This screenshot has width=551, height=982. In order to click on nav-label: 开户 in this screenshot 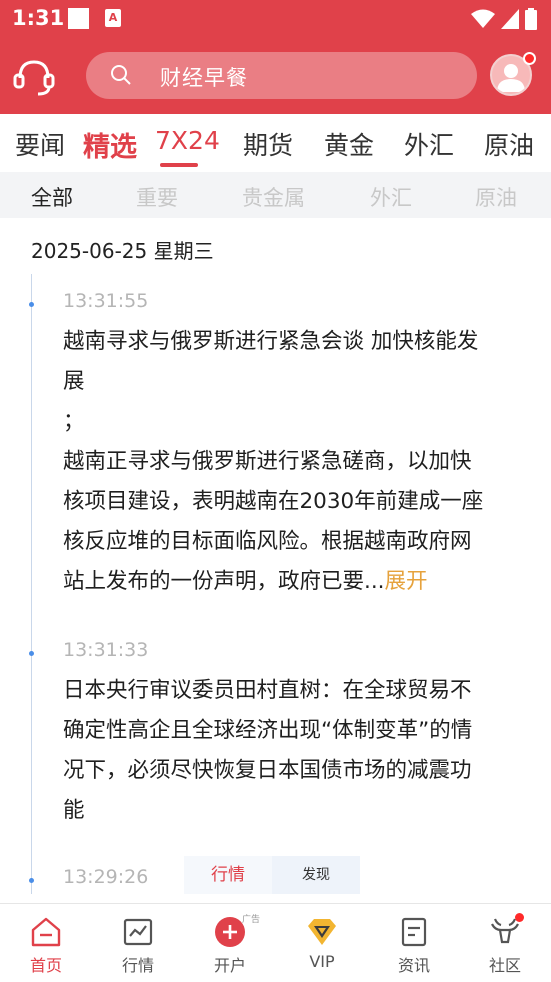, I will do `click(229, 965)`.